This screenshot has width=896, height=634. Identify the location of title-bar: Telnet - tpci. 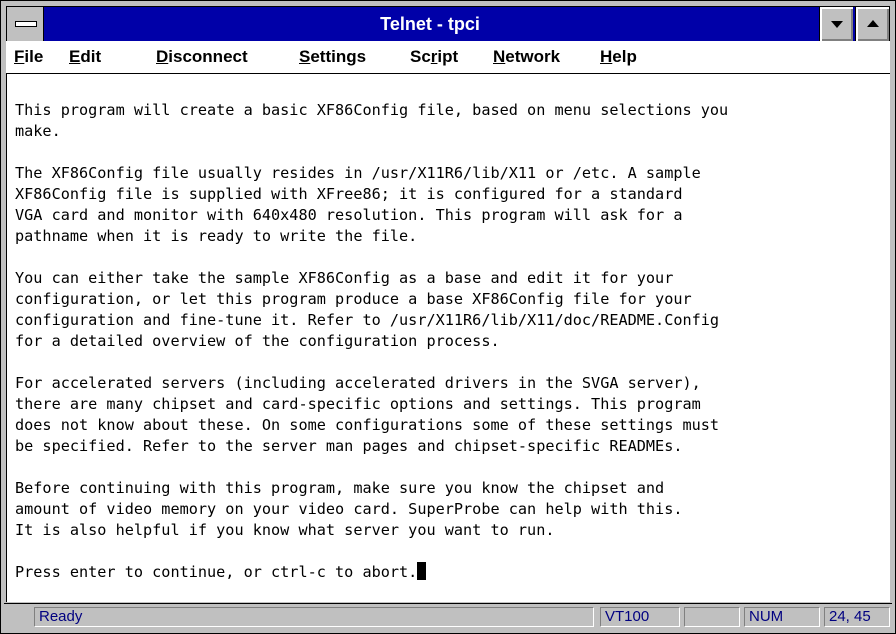
(448, 24).